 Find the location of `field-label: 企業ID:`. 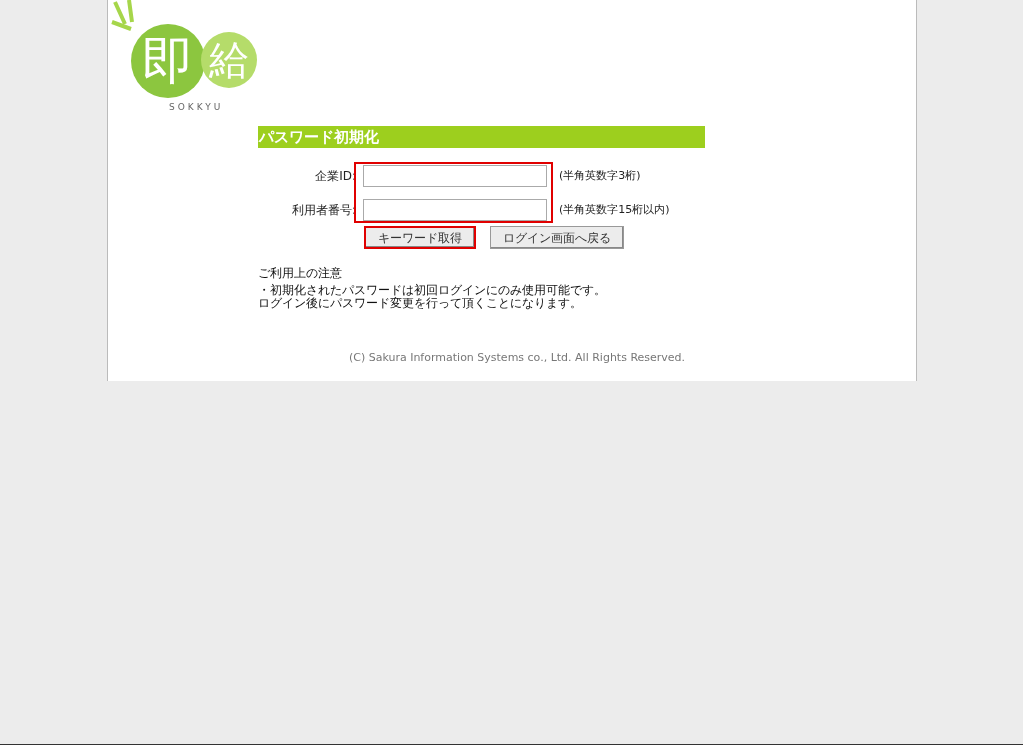

field-label: 企業ID: is located at coordinates (335, 176).